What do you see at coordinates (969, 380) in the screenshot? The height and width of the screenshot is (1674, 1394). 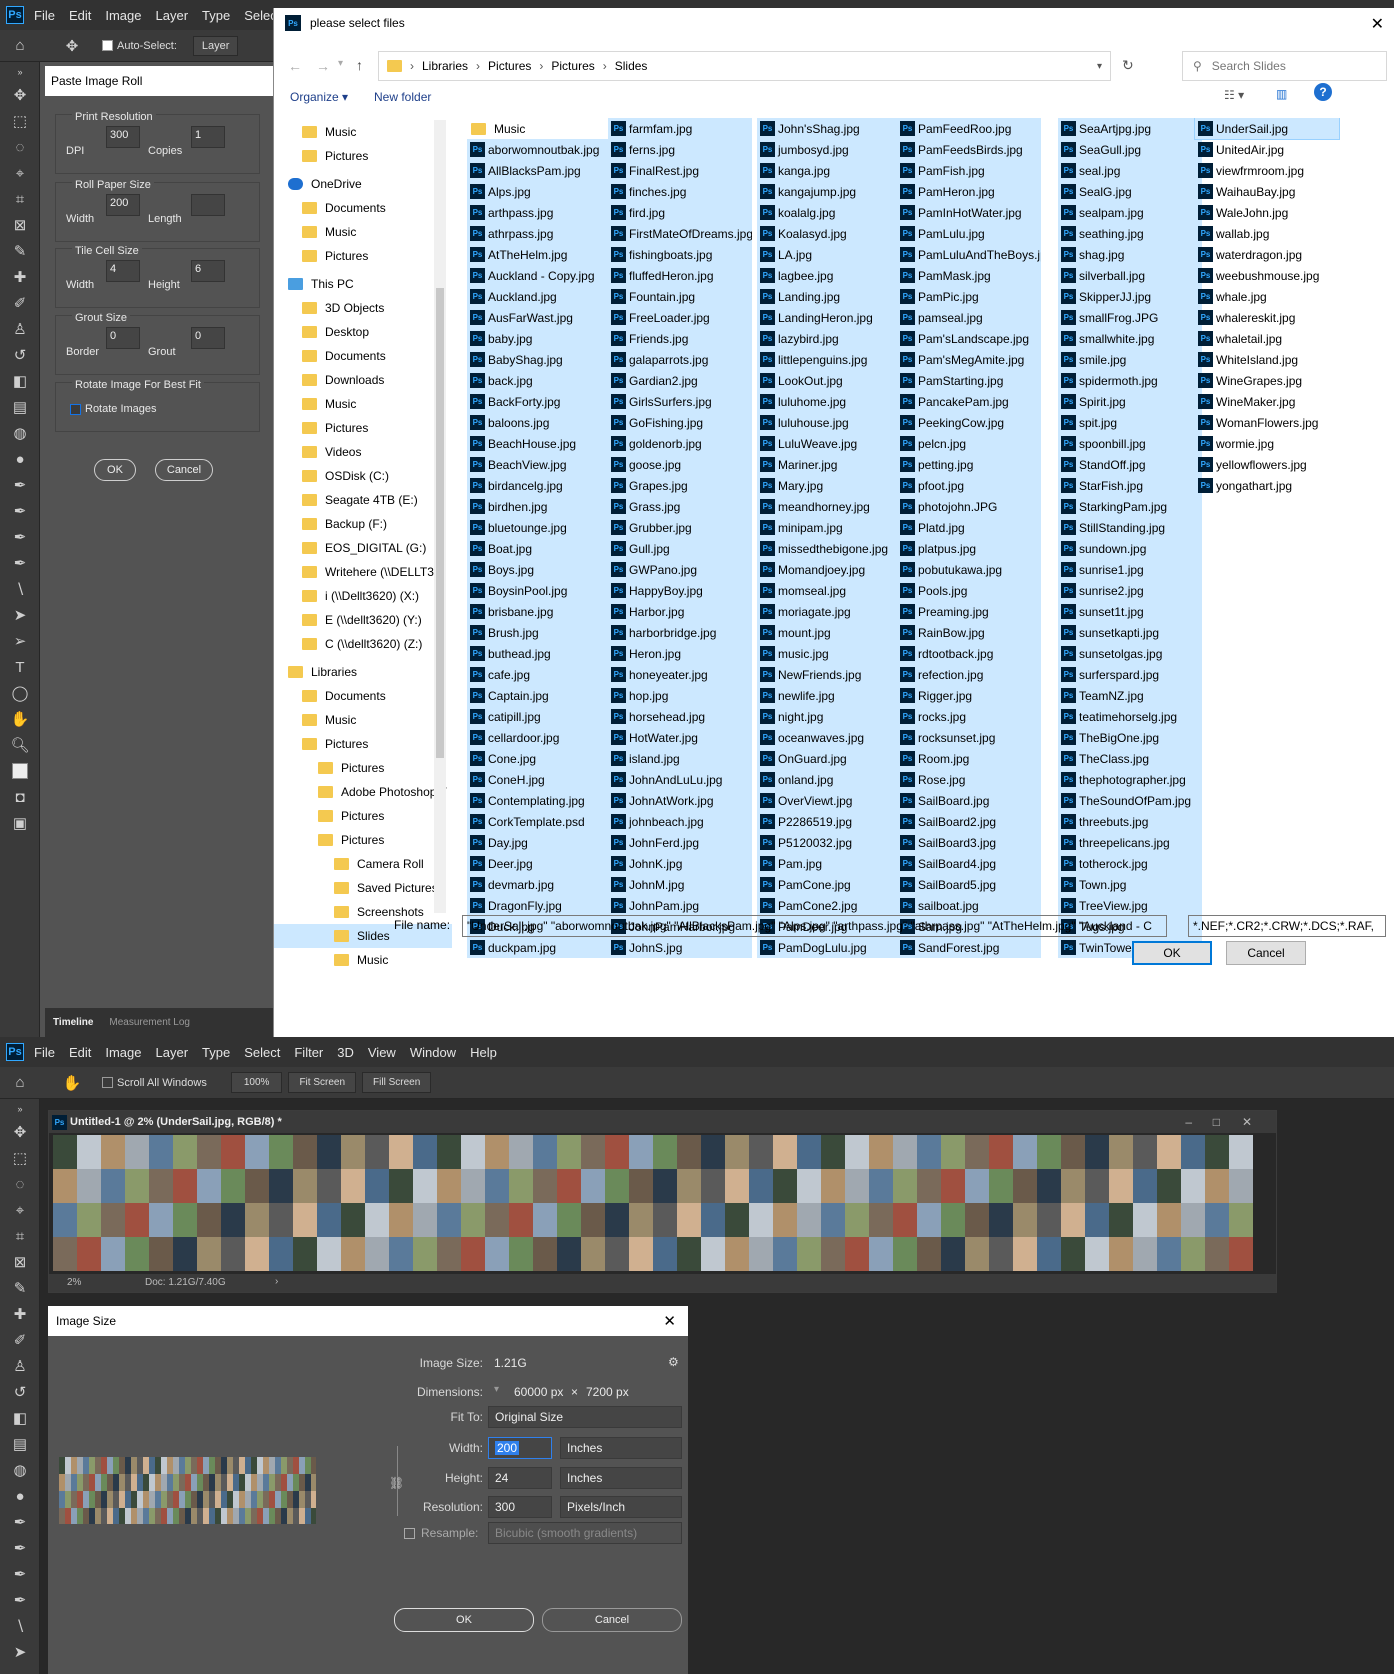 I see `file-item: Ps PamStarting.jpg` at bounding box center [969, 380].